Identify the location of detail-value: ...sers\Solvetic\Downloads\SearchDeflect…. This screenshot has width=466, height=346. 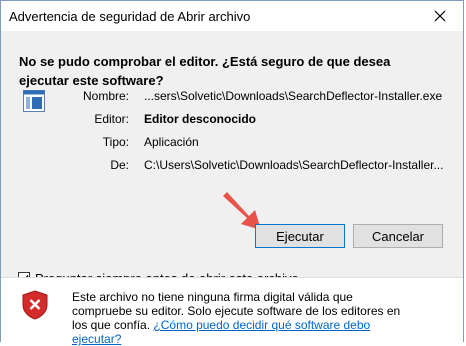
(293, 96).